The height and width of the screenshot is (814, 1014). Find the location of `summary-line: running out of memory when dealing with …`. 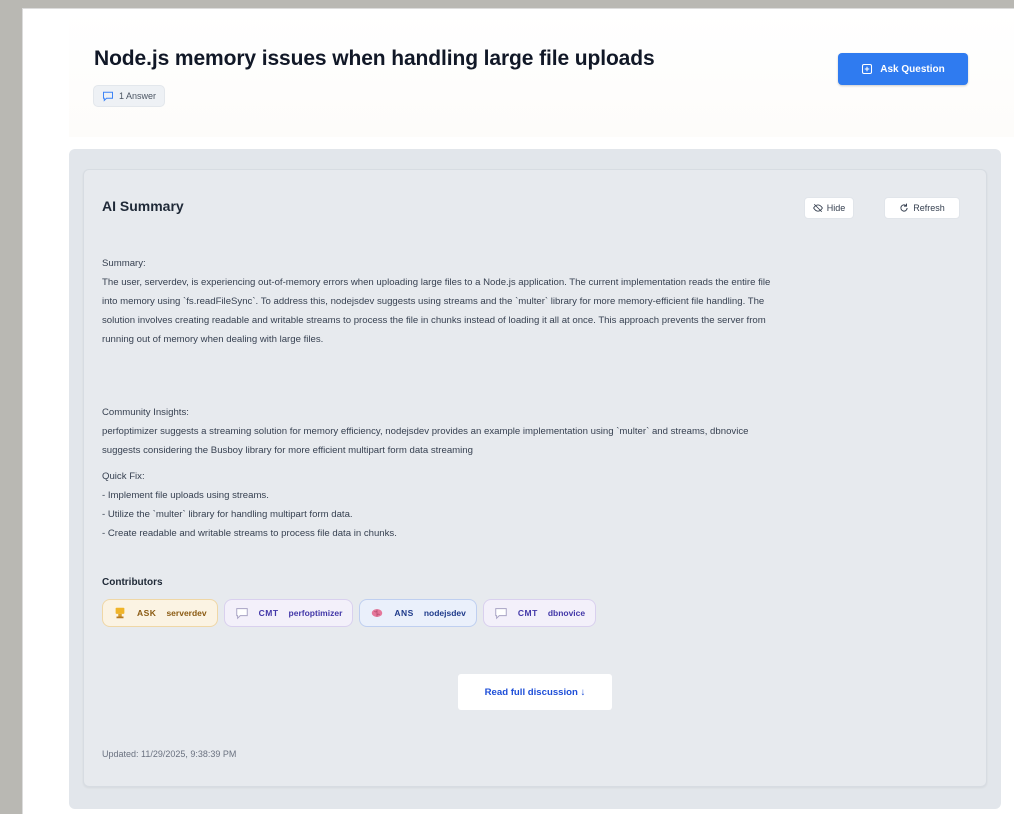

summary-line: running out of memory when dealing with … is located at coordinates (213, 339).